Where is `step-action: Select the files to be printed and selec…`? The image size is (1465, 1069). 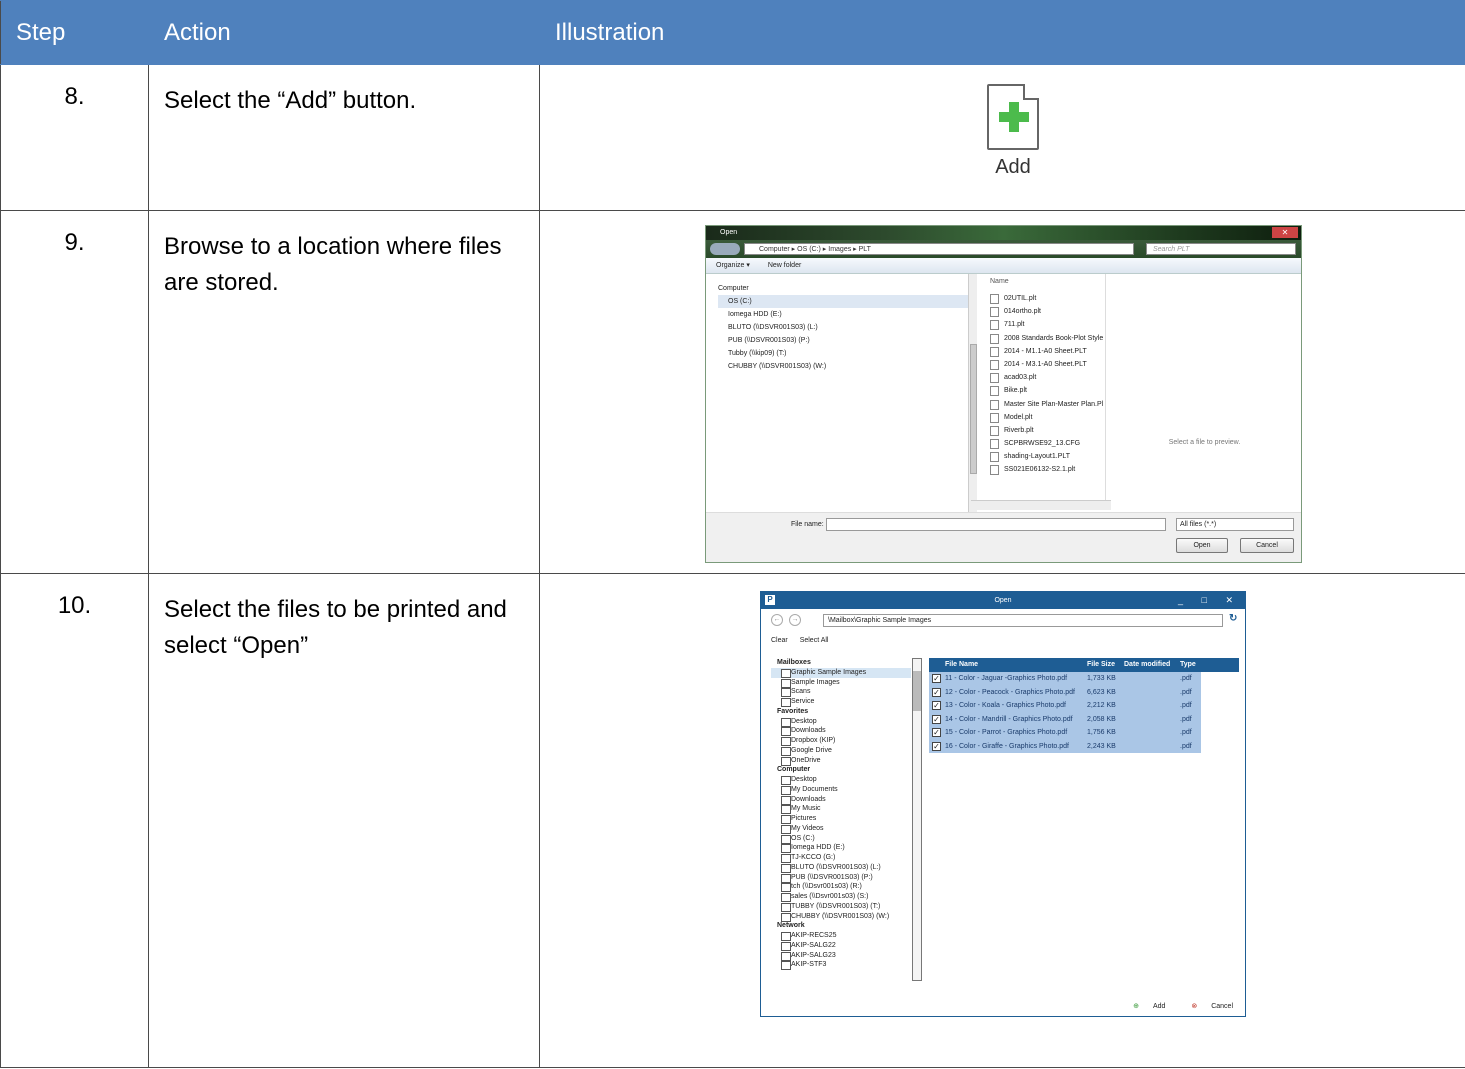 step-action: Select the files to be printed and selec… is located at coordinates (344, 820).